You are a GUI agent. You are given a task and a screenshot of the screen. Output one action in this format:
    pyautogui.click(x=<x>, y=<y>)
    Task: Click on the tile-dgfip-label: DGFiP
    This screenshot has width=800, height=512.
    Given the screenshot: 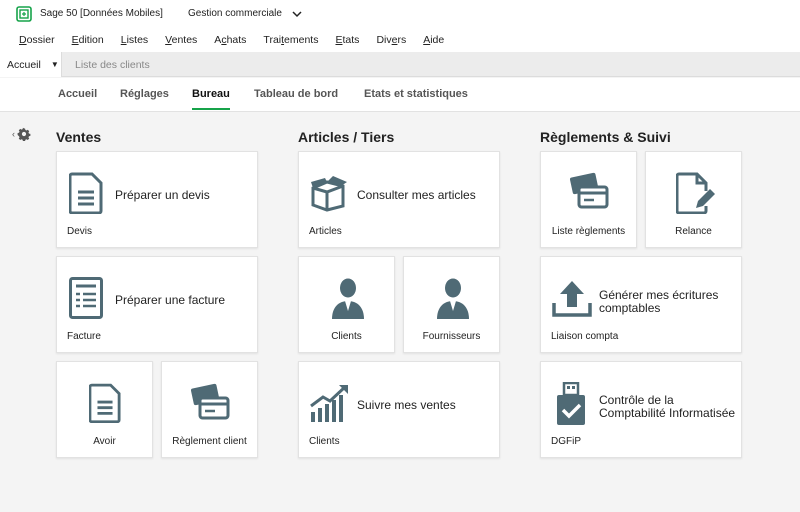 What is the action you would take?
    pyautogui.click(x=566, y=441)
    